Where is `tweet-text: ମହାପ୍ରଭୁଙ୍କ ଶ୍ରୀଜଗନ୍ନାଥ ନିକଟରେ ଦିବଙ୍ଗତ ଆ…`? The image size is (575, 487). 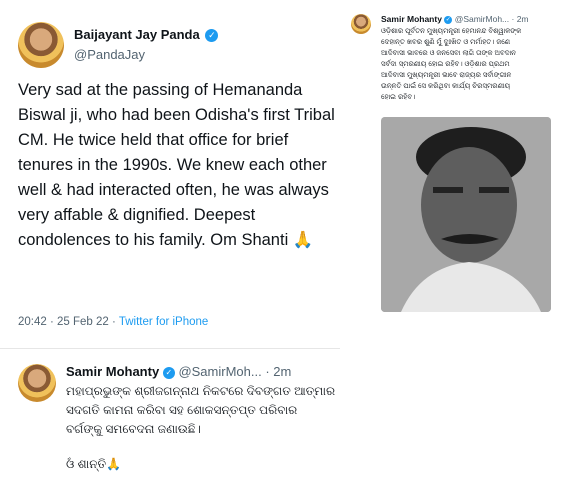
tweet-text: ମହାପ୍ରଭୁଙ୍କ ଶ୍ରୀଜଗନ୍ନାଥ ନିକଟରେ ଦିବଙ୍ଗତ ଆ… is located at coordinates (201, 428).